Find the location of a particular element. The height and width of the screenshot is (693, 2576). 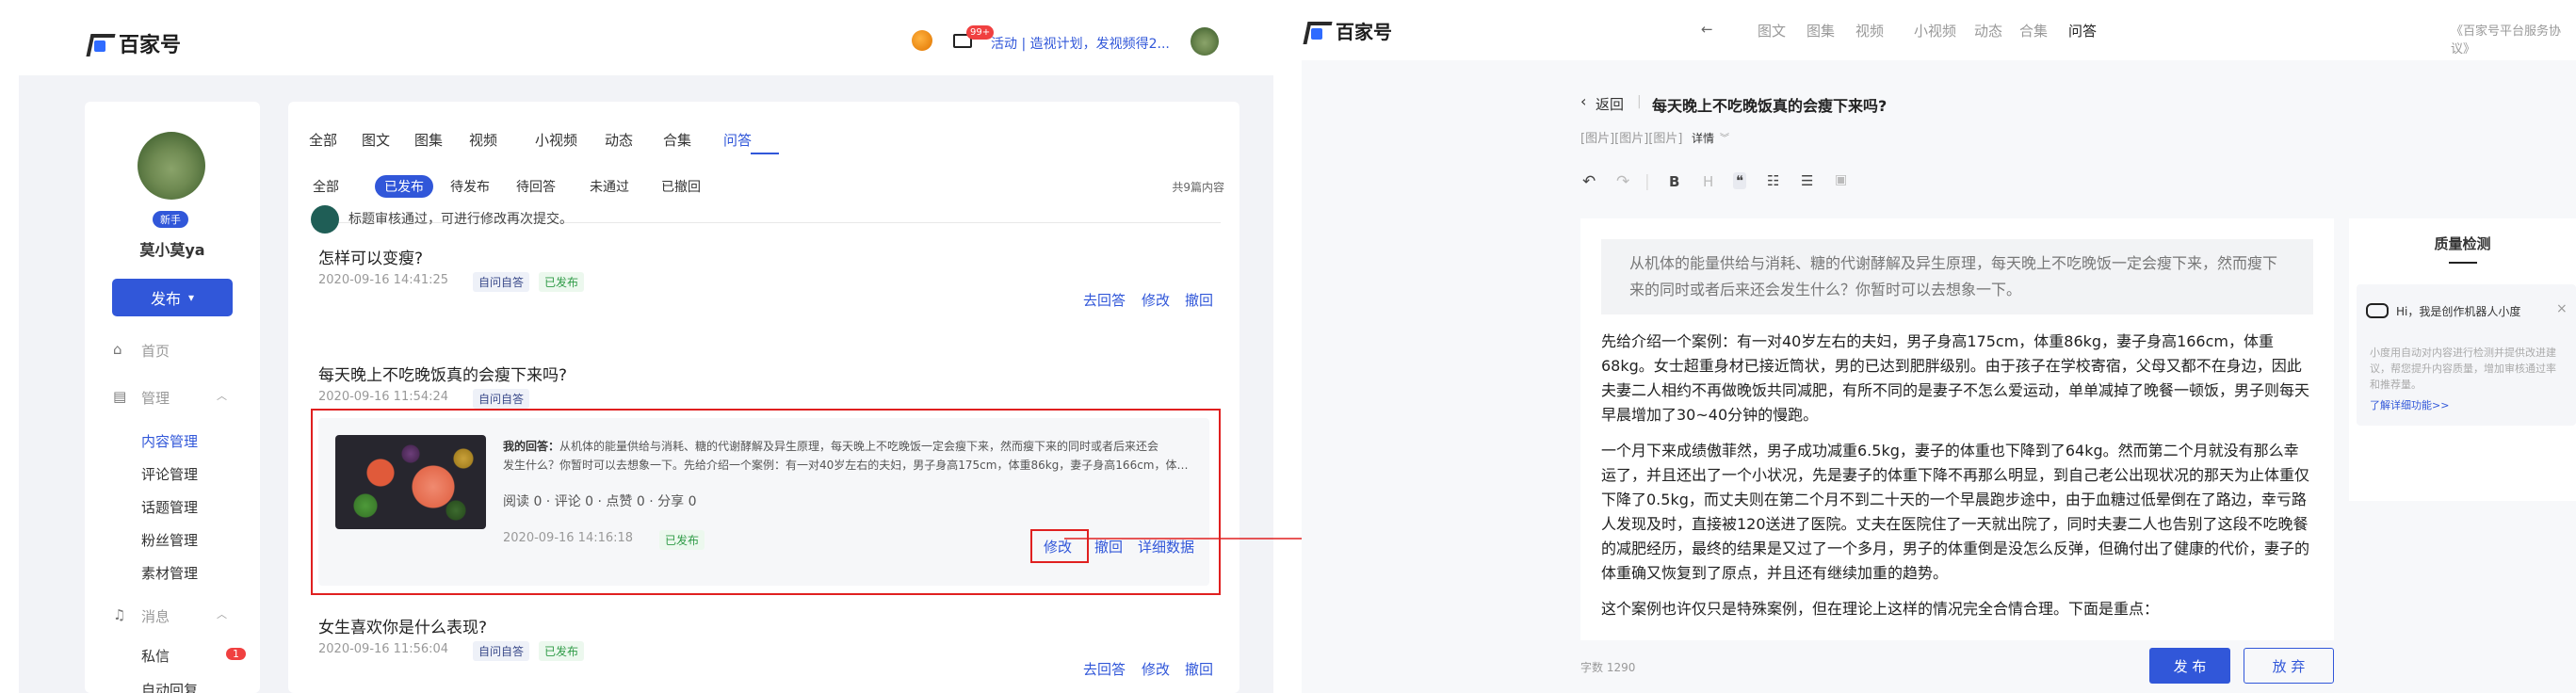

menu-fans: 粉丝管理 is located at coordinates (169, 540).